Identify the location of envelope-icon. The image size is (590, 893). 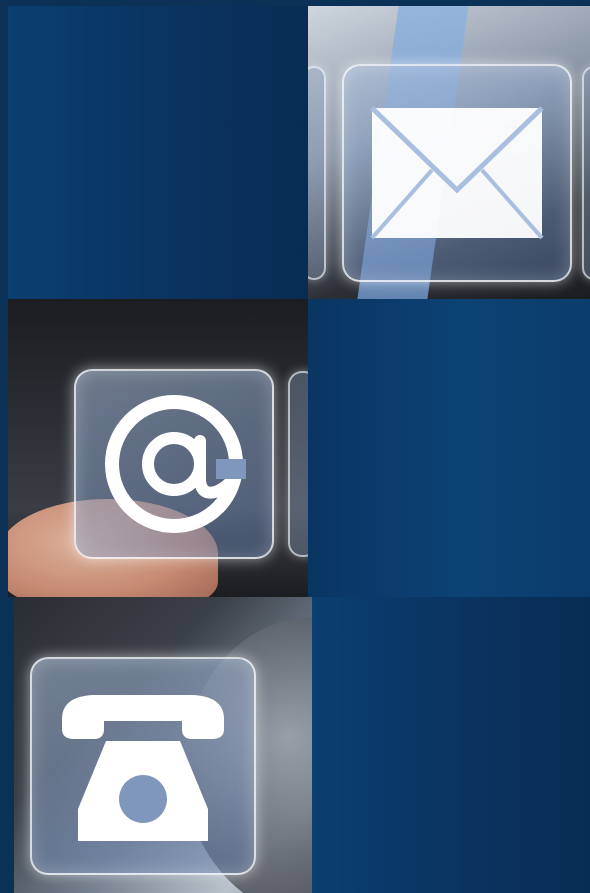
(457, 173).